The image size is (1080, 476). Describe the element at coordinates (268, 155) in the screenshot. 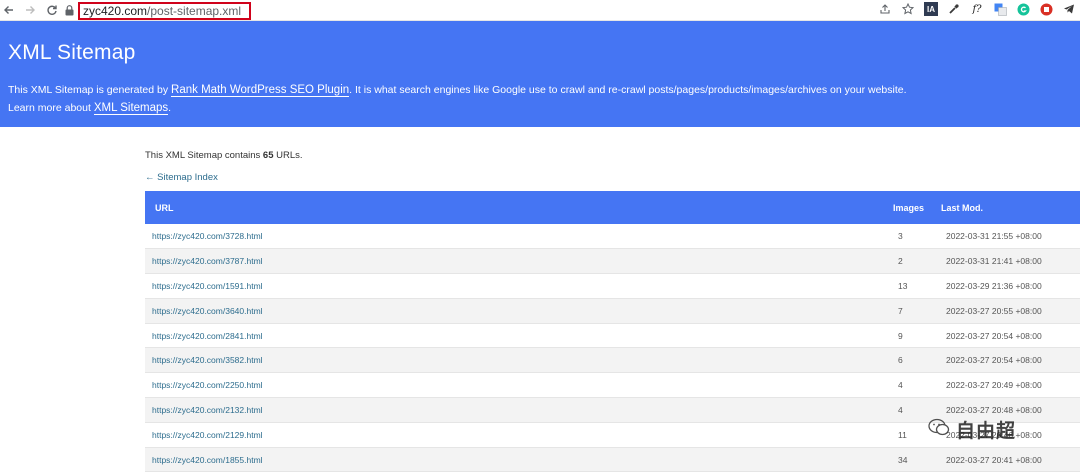

I see `url-count: 65` at that location.